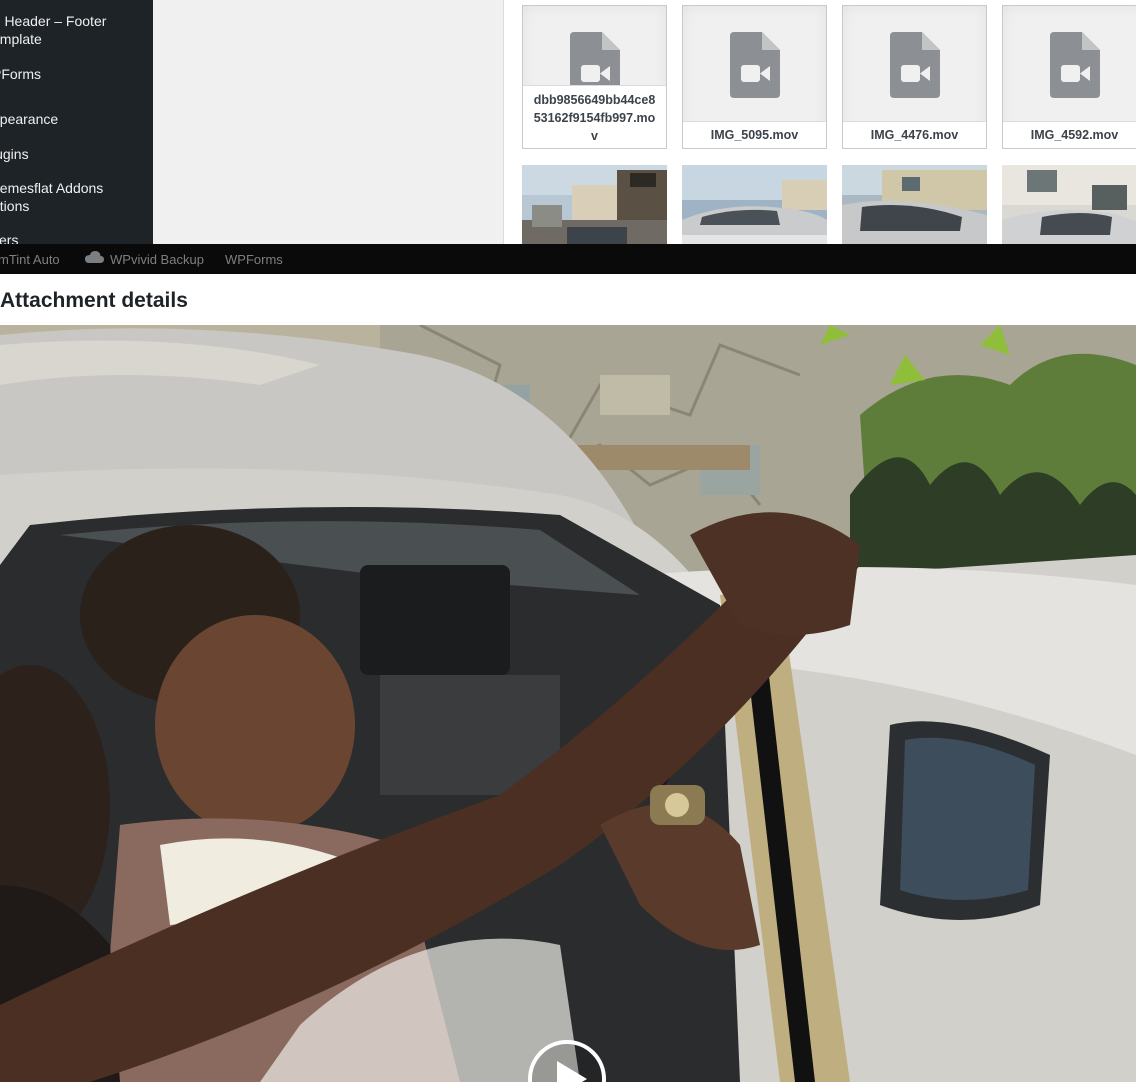  I want to click on modal-title: Attachment details, so click(94, 300).